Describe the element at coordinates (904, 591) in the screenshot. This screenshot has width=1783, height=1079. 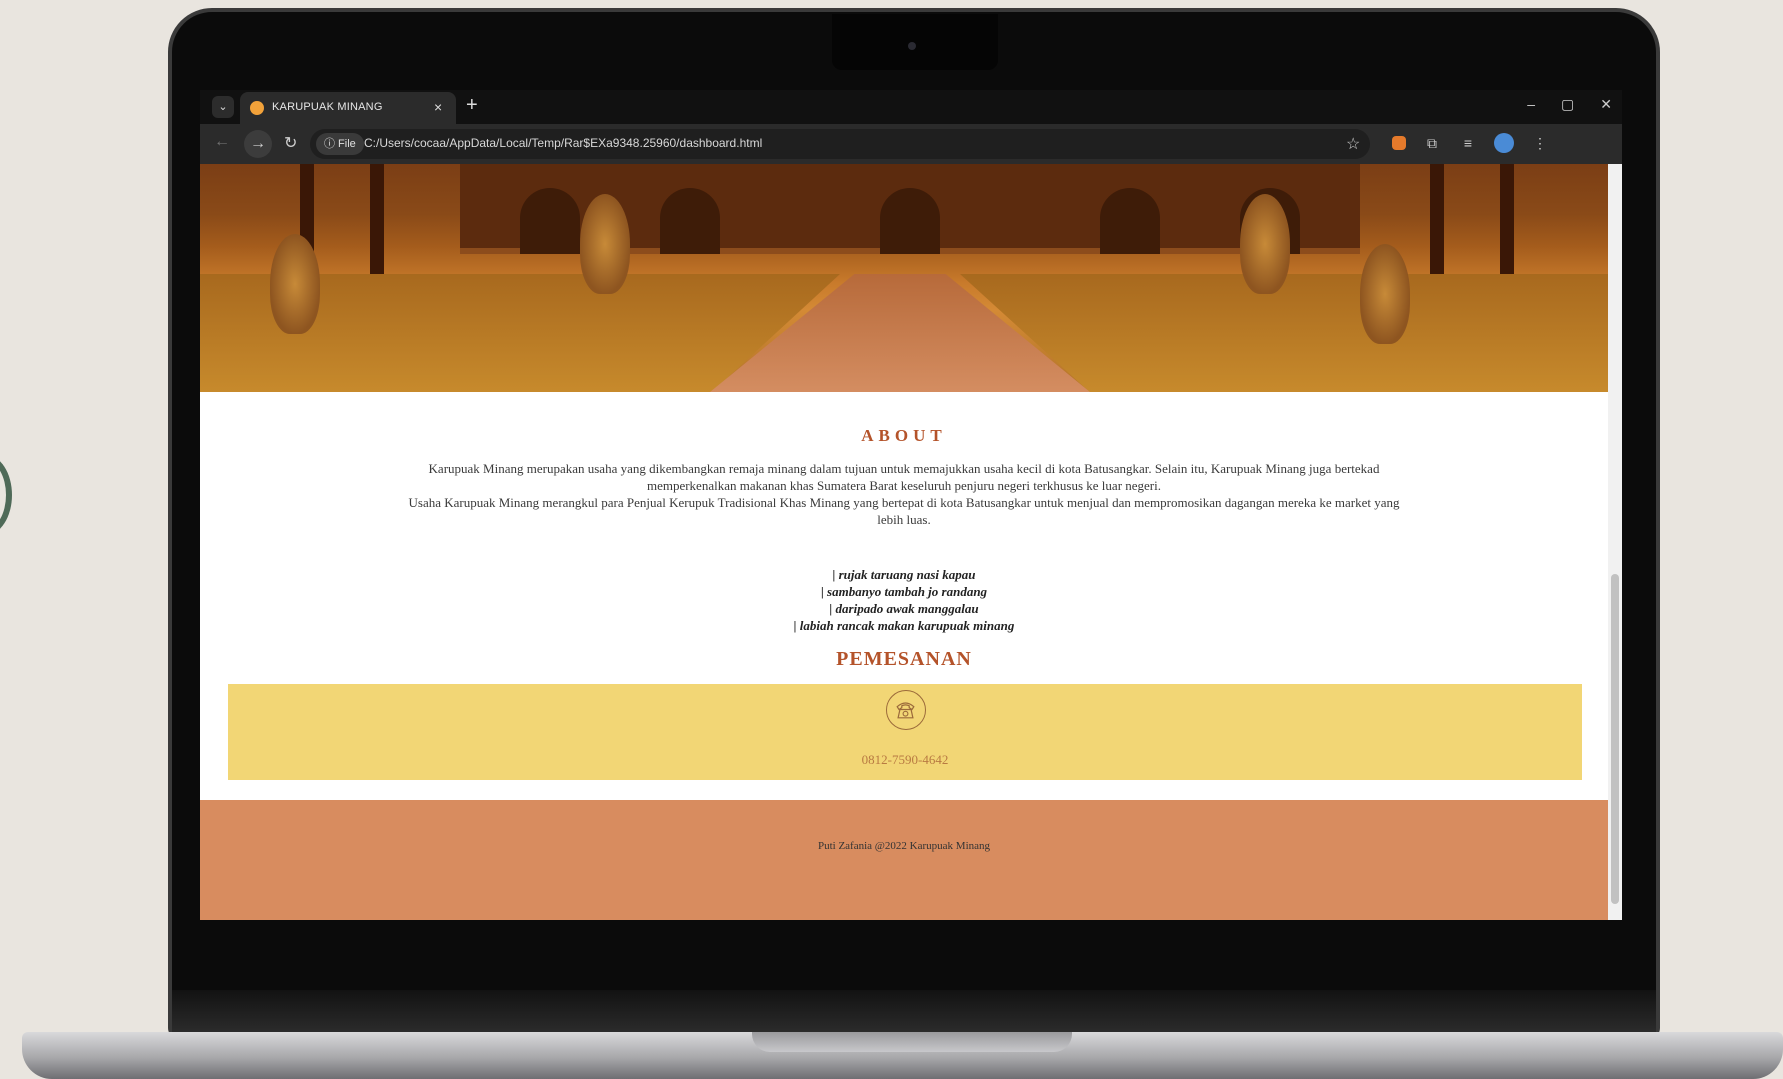
I see `pantun-line: | sambanyo tambah jo randang` at that location.